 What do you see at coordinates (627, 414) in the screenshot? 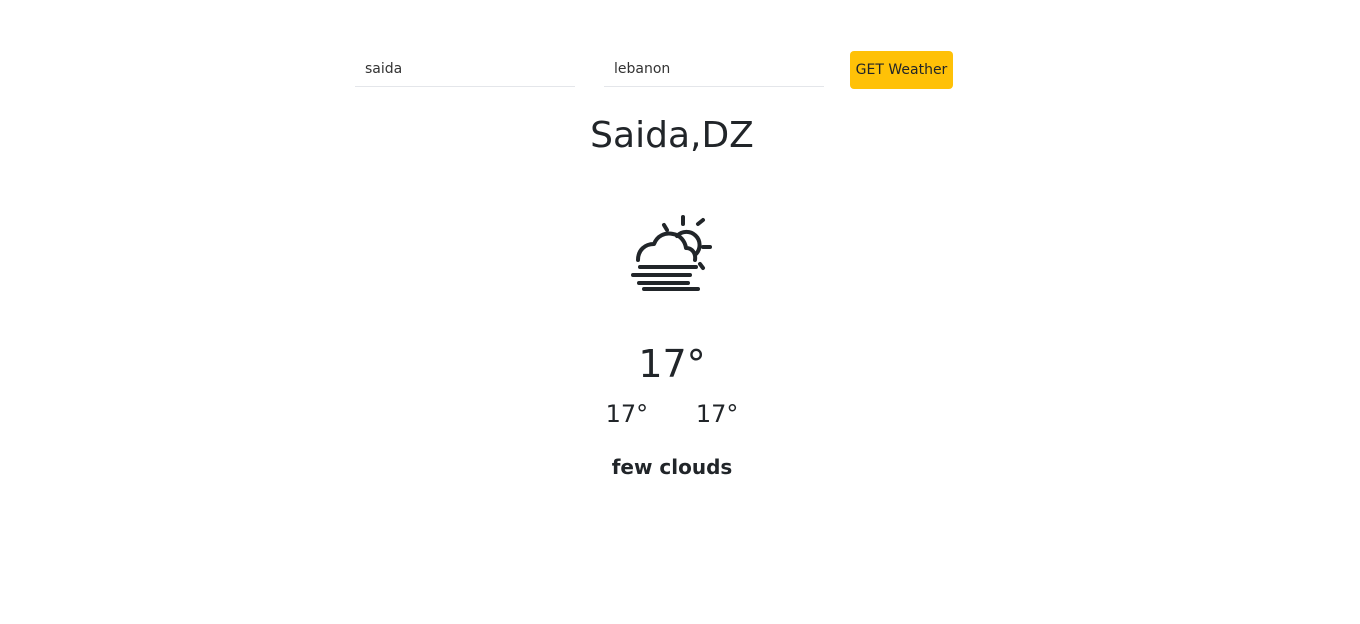
I see `min-temperature: 17°` at bounding box center [627, 414].